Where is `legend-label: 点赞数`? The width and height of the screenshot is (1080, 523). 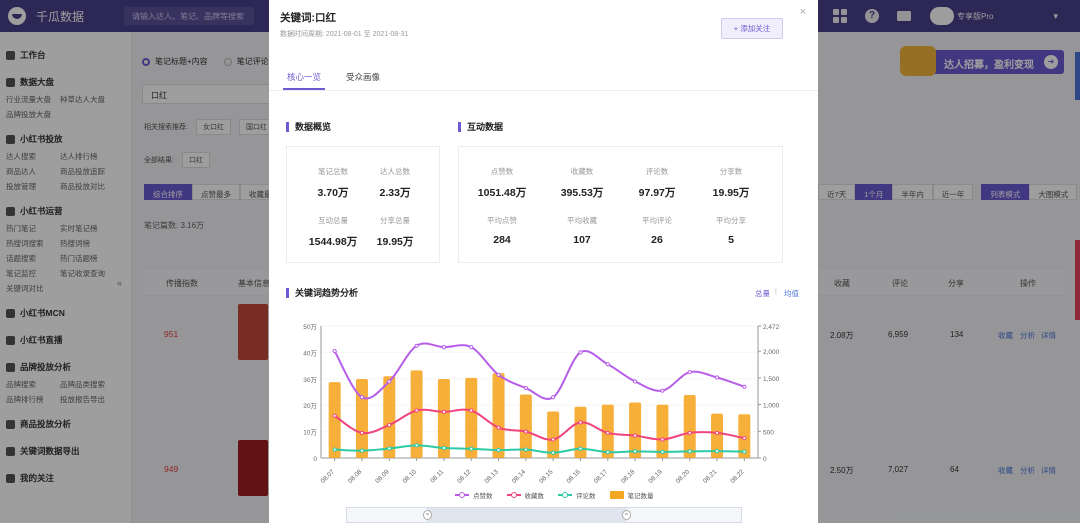 legend-label: 点赞数 is located at coordinates (483, 496).